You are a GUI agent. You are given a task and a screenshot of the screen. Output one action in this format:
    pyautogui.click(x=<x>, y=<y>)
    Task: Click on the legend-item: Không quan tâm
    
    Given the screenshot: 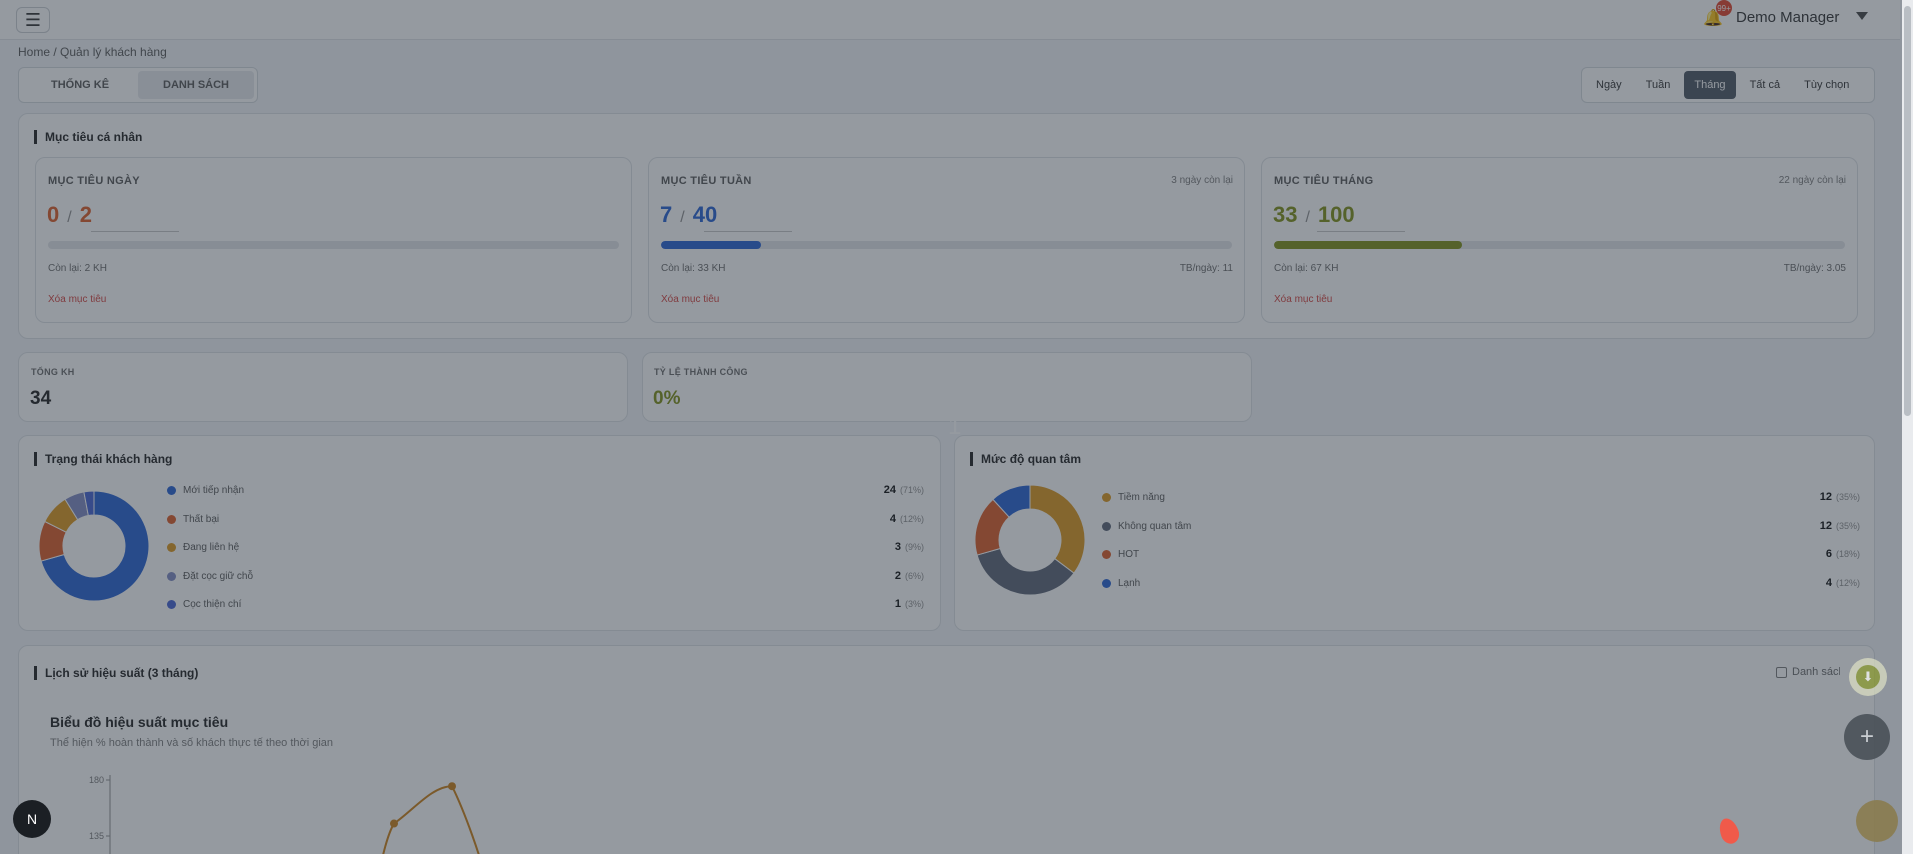 What is the action you would take?
    pyautogui.click(x=1146, y=526)
    